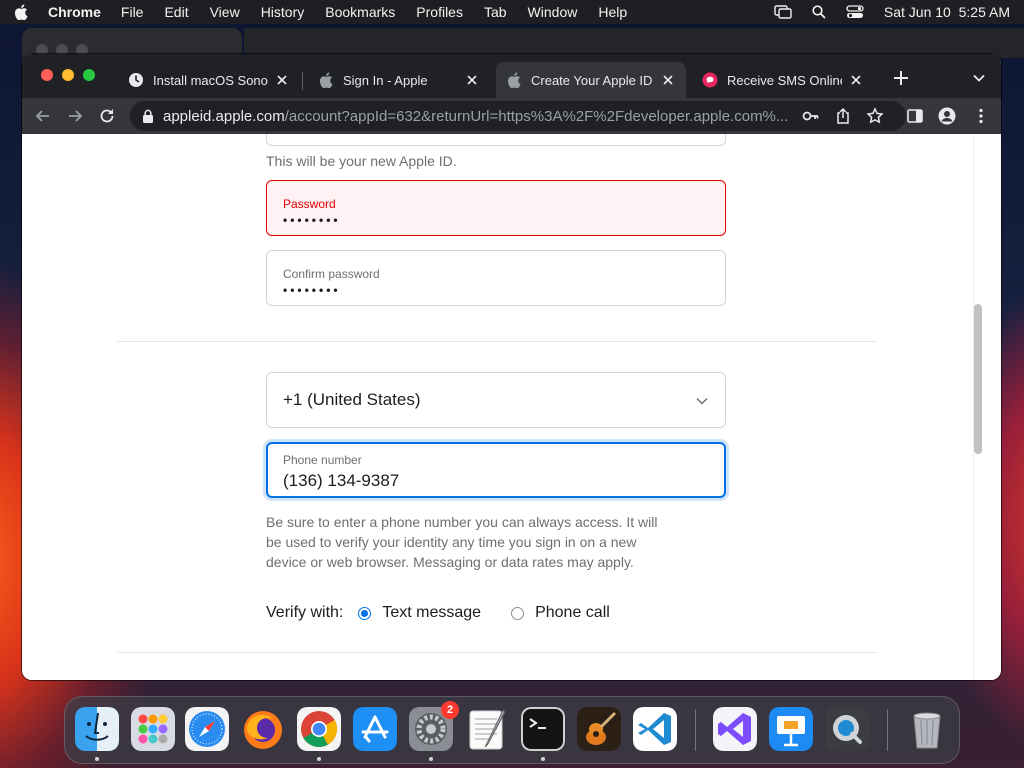 The width and height of the screenshot is (1024, 768). What do you see at coordinates (361, 161) in the screenshot?
I see `apple-id-hint: This will be your new Apple ID.` at bounding box center [361, 161].